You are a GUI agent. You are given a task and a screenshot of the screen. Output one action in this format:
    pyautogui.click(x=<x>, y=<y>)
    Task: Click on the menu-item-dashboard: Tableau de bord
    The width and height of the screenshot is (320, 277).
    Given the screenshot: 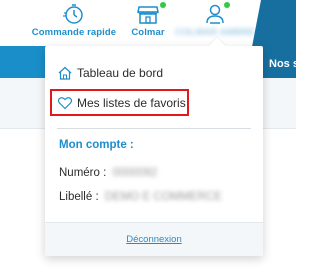 What is the action you would take?
    pyautogui.click(x=110, y=73)
    